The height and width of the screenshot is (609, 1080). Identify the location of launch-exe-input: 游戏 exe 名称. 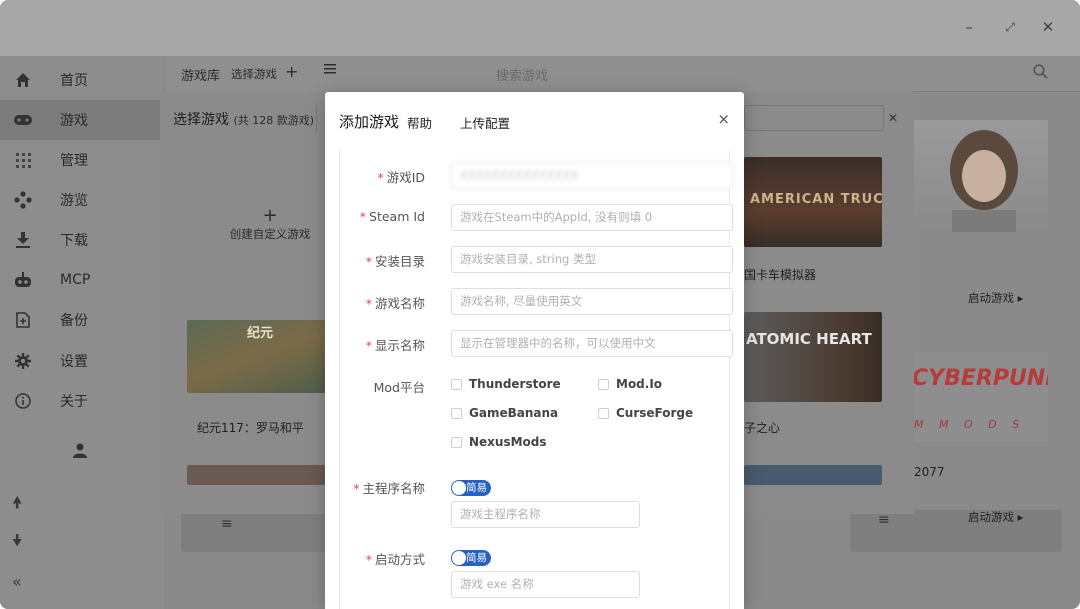
(545, 584).